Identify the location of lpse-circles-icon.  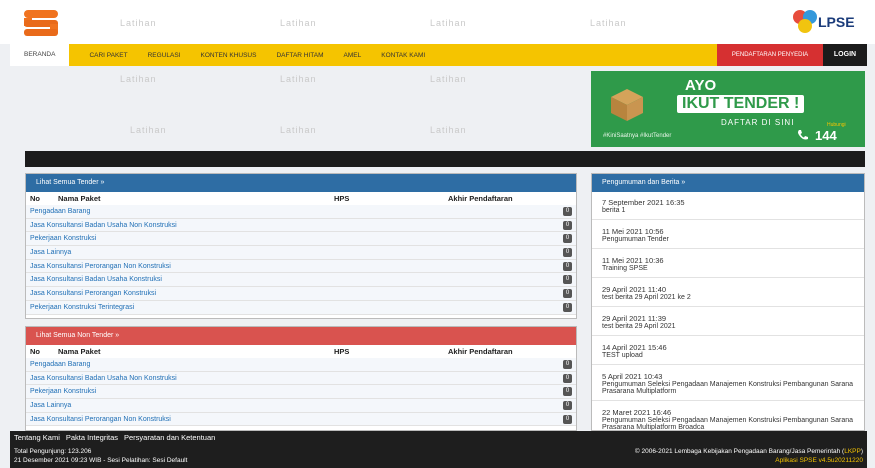
(805, 21).